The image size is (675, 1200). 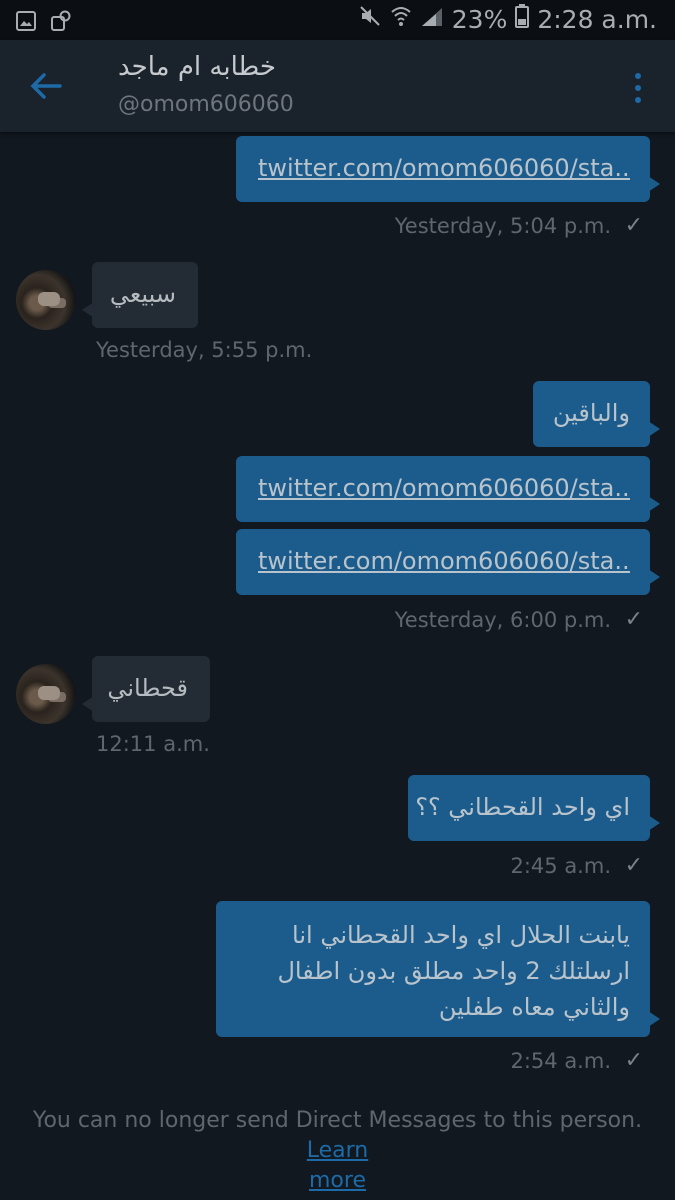 I want to click on message-text: اي واحد القحطاني ؟؟, so click(x=522, y=807).